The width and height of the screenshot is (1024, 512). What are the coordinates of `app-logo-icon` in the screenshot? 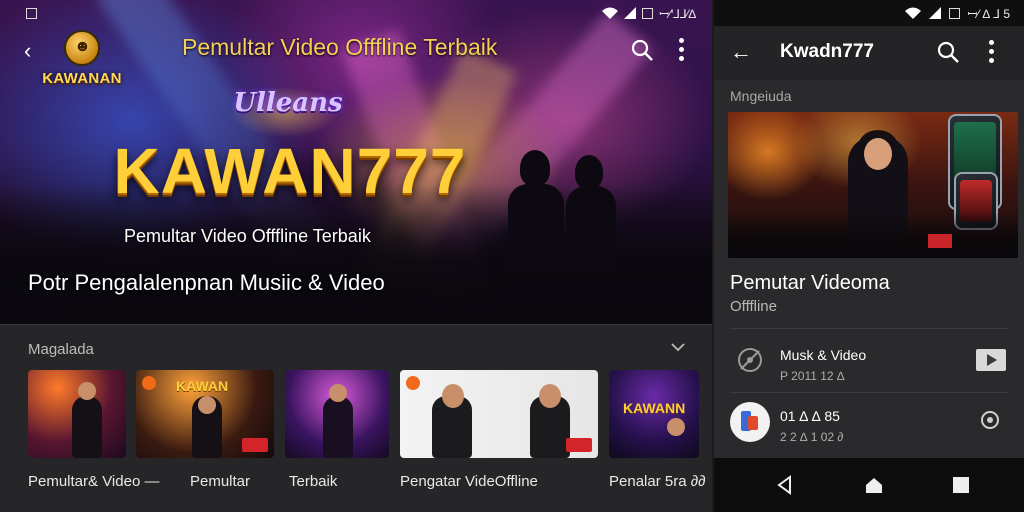 It's located at (750, 422).